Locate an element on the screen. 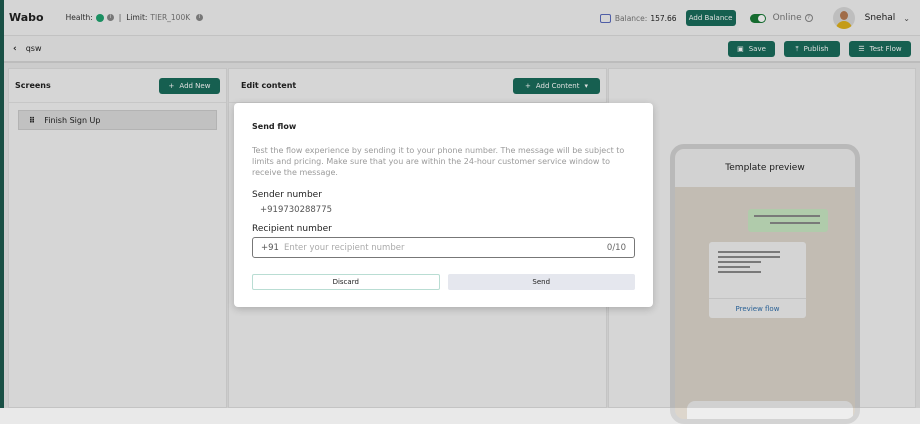 The image size is (920, 424). discard-button: Discard is located at coordinates (346, 282).